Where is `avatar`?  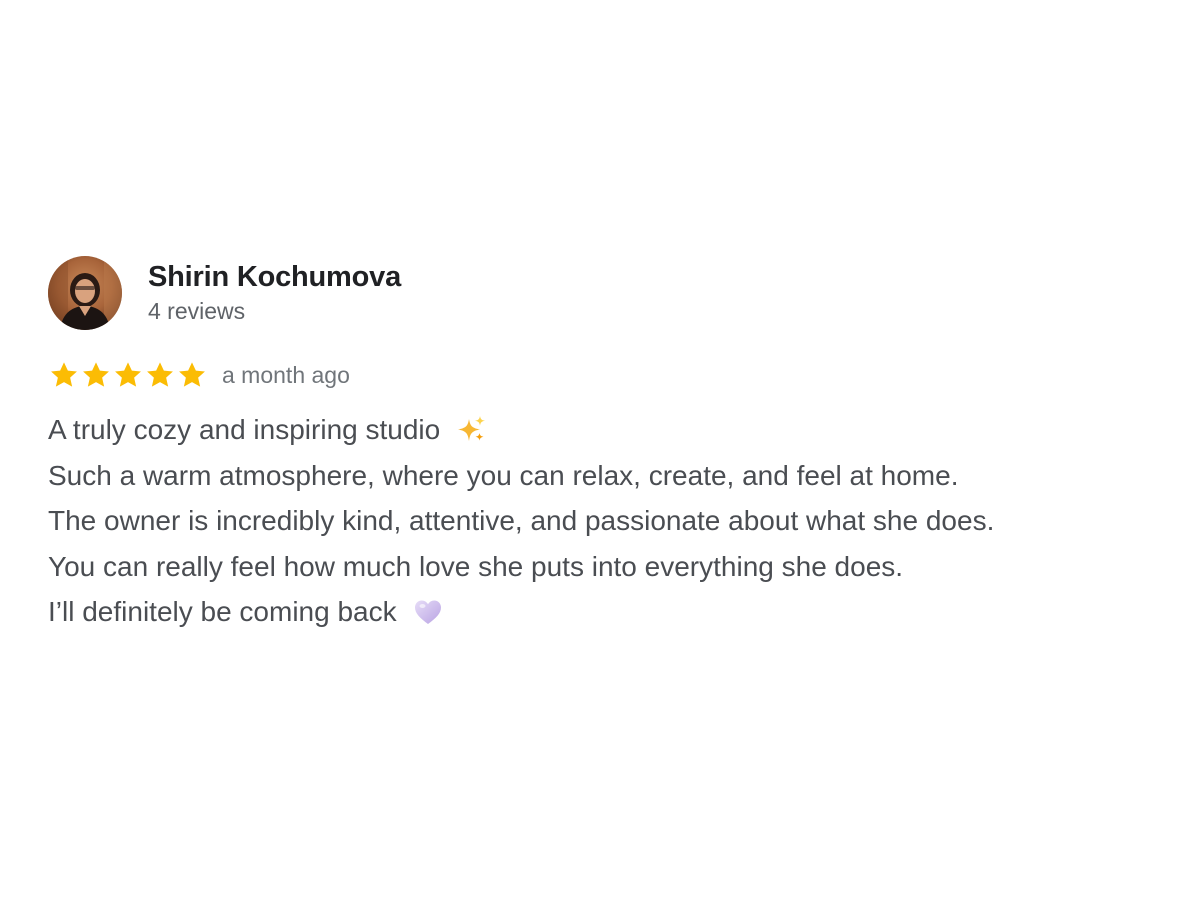 avatar is located at coordinates (85, 293).